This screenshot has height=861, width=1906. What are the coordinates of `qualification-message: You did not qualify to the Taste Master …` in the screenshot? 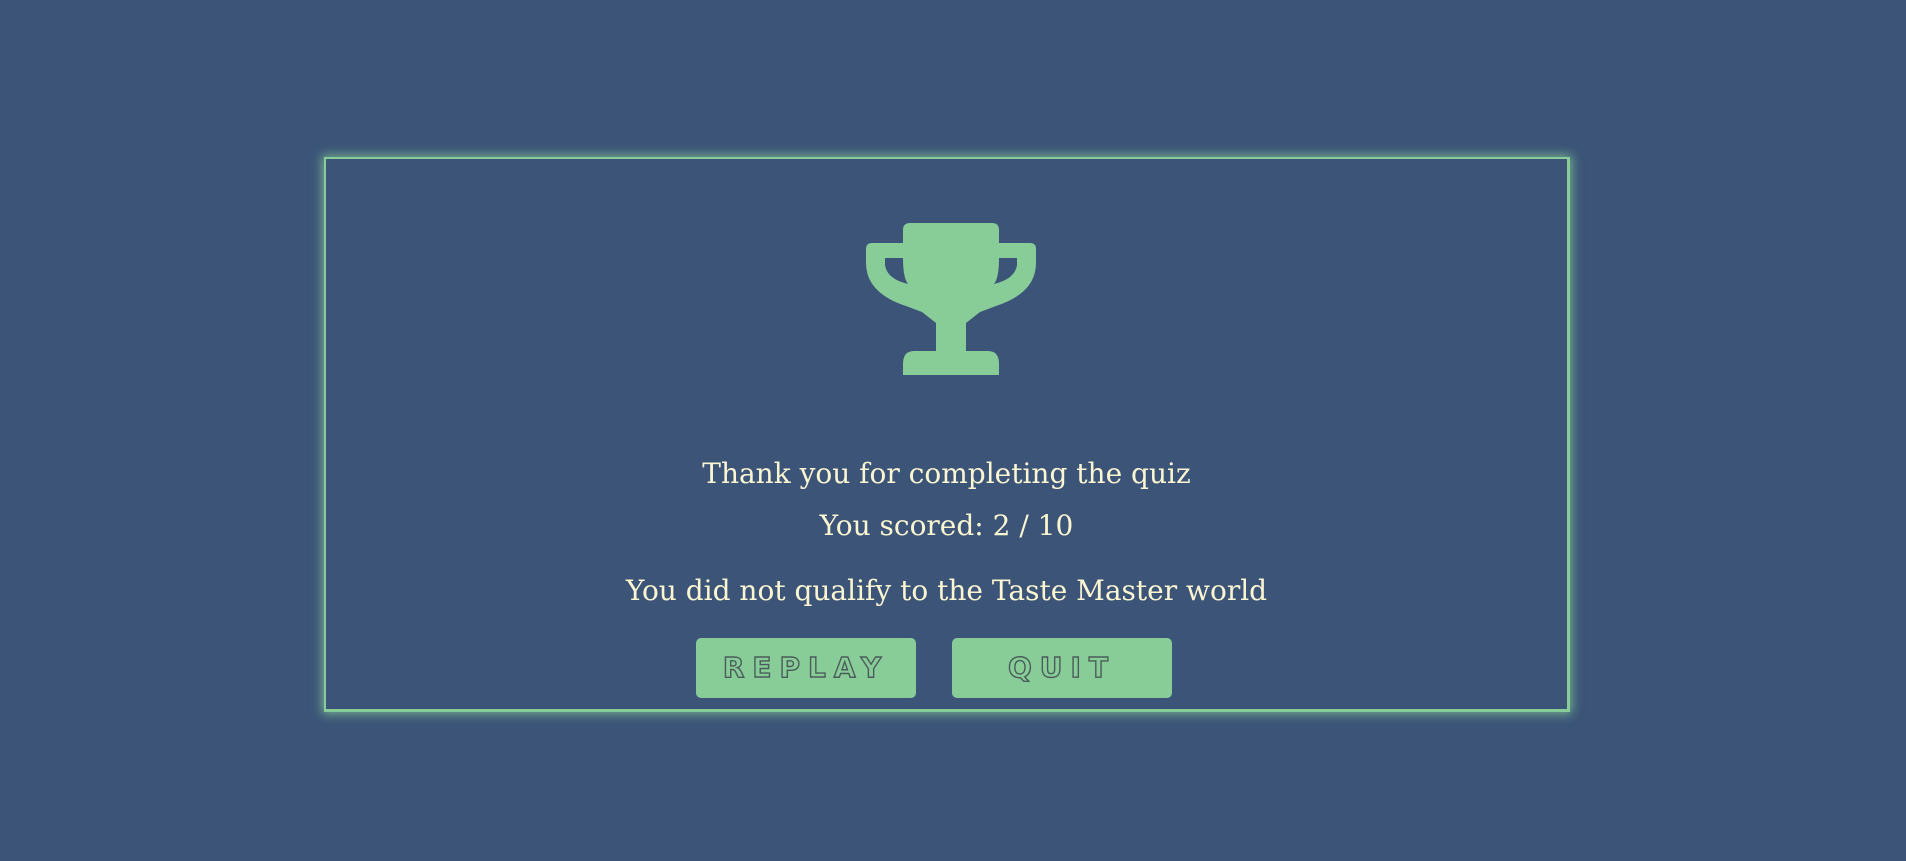 It's located at (946, 590).